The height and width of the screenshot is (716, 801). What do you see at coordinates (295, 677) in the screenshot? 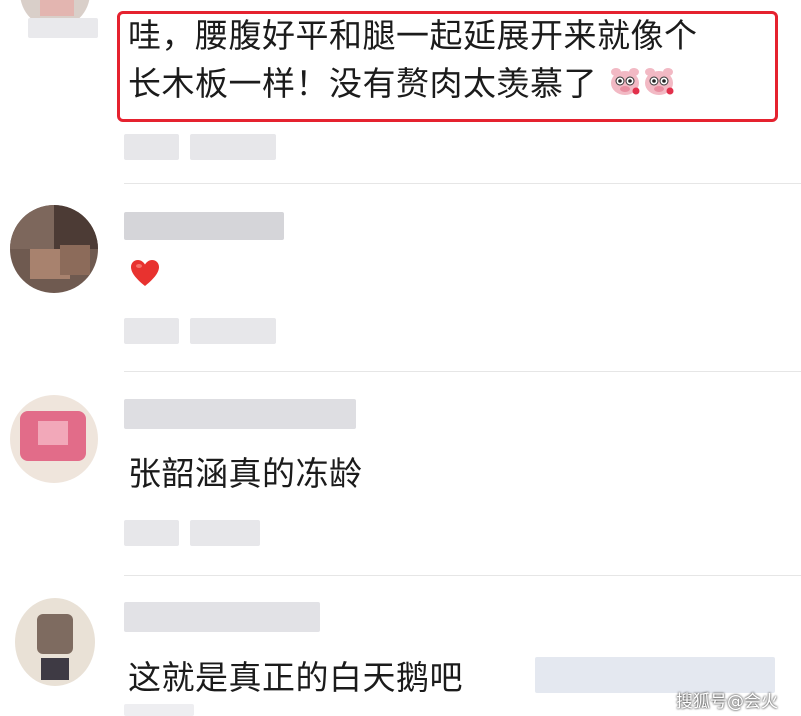
I see `comment-text: 这就是真正的白天鹅吧` at bounding box center [295, 677].